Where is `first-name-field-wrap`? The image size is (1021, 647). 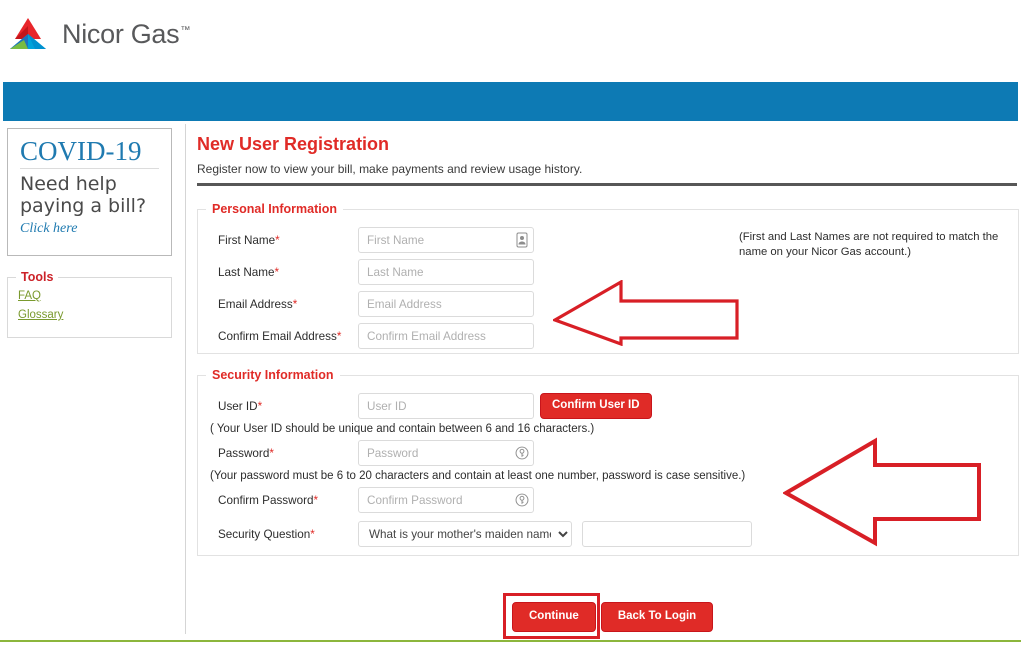 first-name-field-wrap is located at coordinates (446, 240).